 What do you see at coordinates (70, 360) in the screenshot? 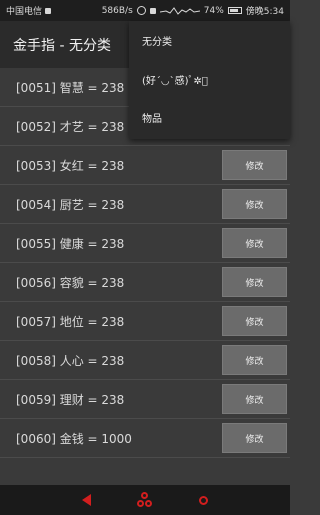
I see `list-item-label: [0058] 人心 = 238` at bounding box center [70, 360].